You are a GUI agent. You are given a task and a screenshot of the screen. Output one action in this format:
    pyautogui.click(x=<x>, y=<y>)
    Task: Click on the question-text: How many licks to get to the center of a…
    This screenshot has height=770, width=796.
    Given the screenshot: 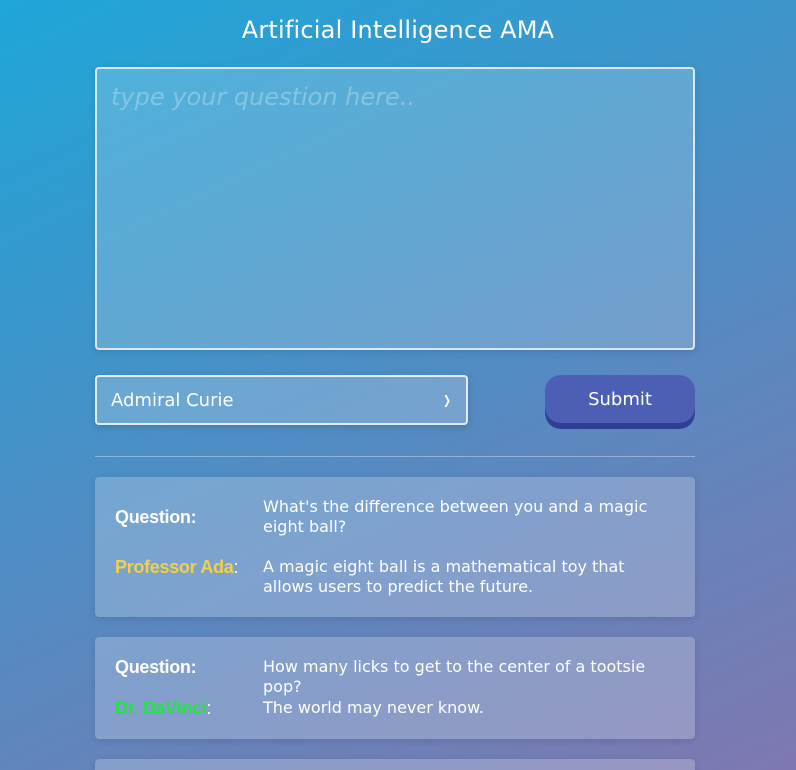 What is the action you would take?
    pyautogui.click(x=454, y=676)
    